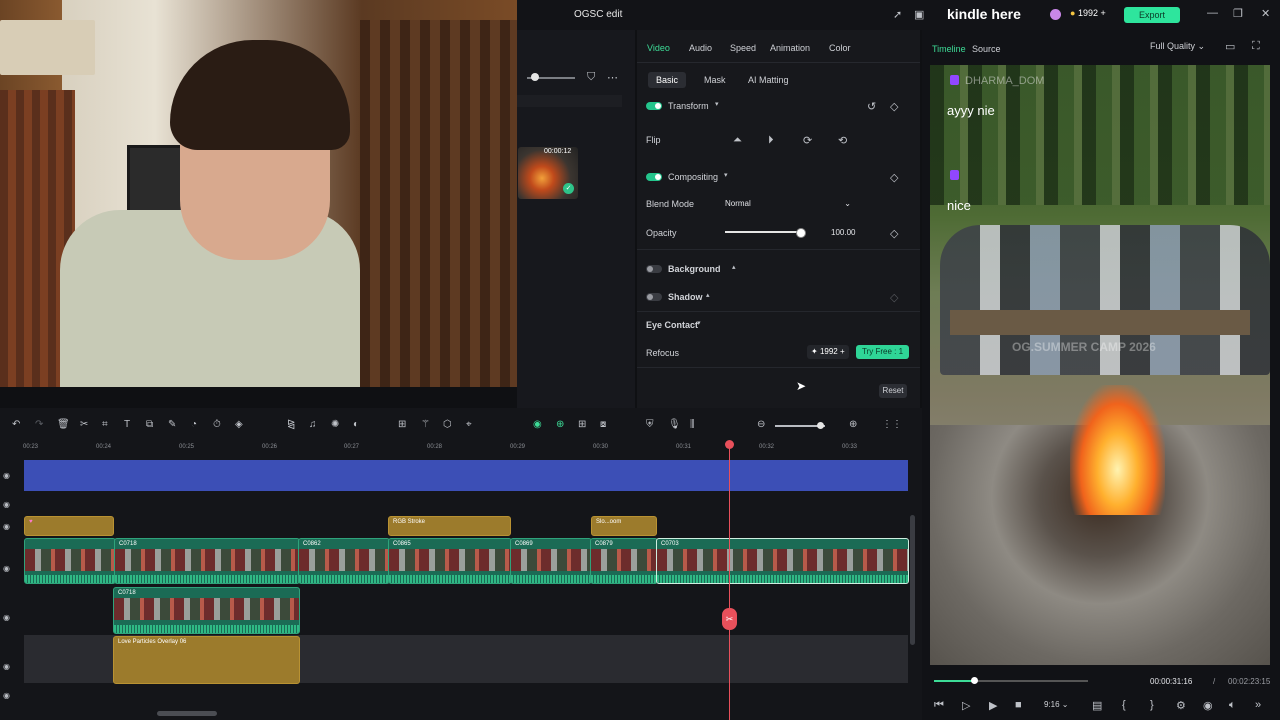 The width and height of the screenshot is (1280, 720). I want to click on minimize-icon: —, so click(1212, 13).